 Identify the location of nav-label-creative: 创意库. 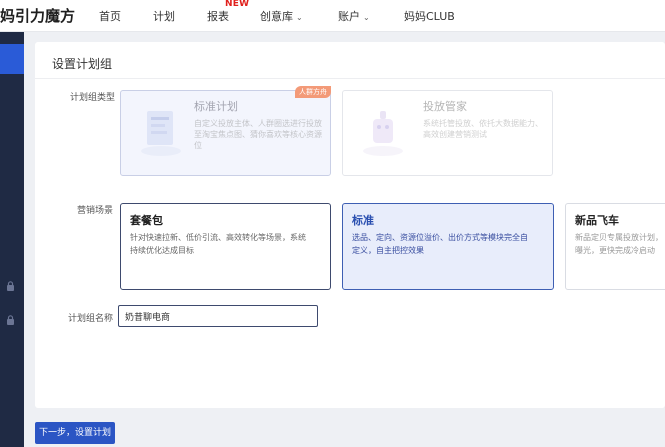
(276, 16).